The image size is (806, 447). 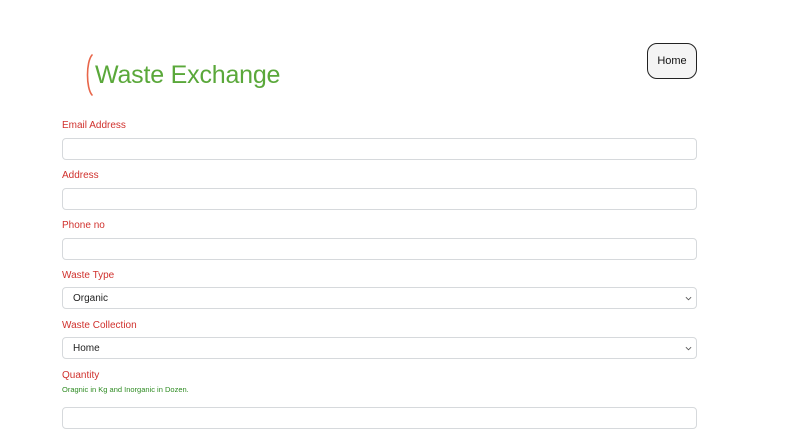 What do you see at coordinates (379, 348) in the screenshot?
I see `waste-collection-select: Home` at bounding box center [379, 348].